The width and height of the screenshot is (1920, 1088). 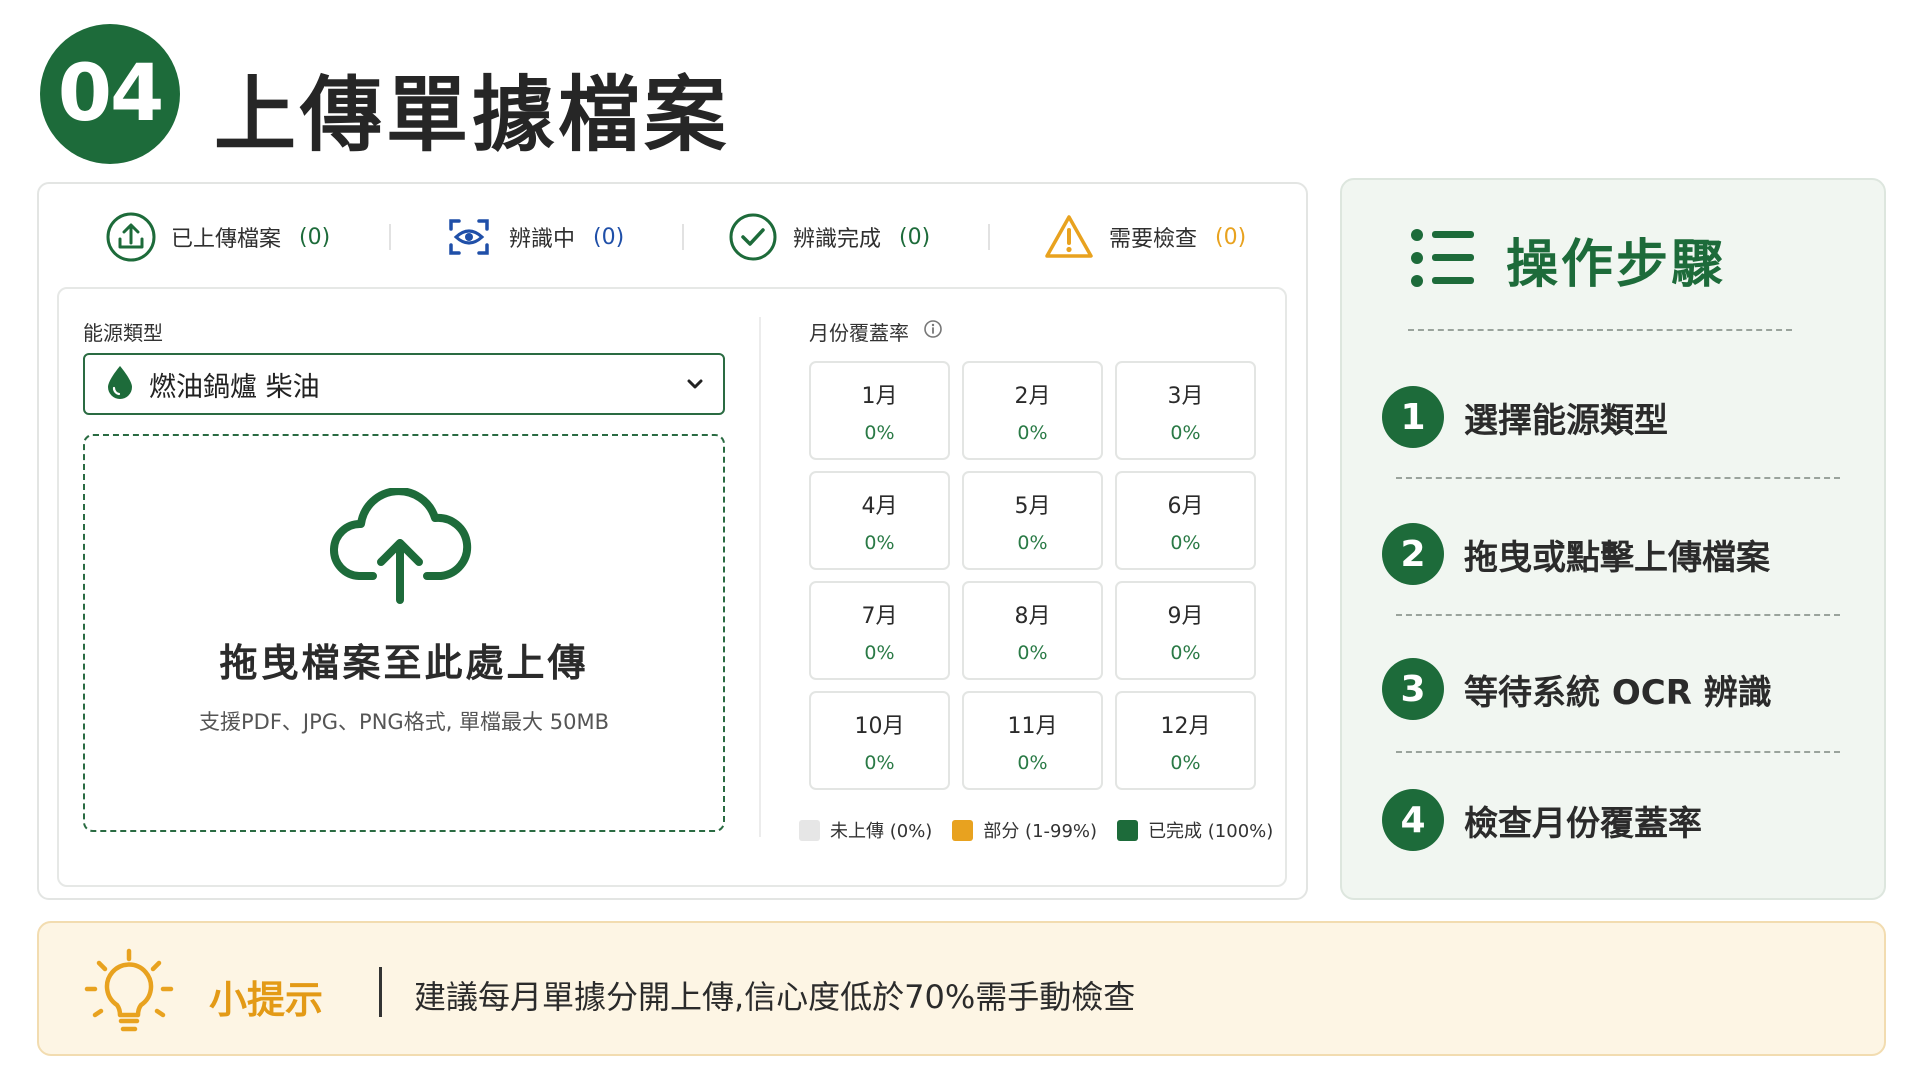 I want to click on month-cell: 9月 0%, so click(x=1185, y=630).